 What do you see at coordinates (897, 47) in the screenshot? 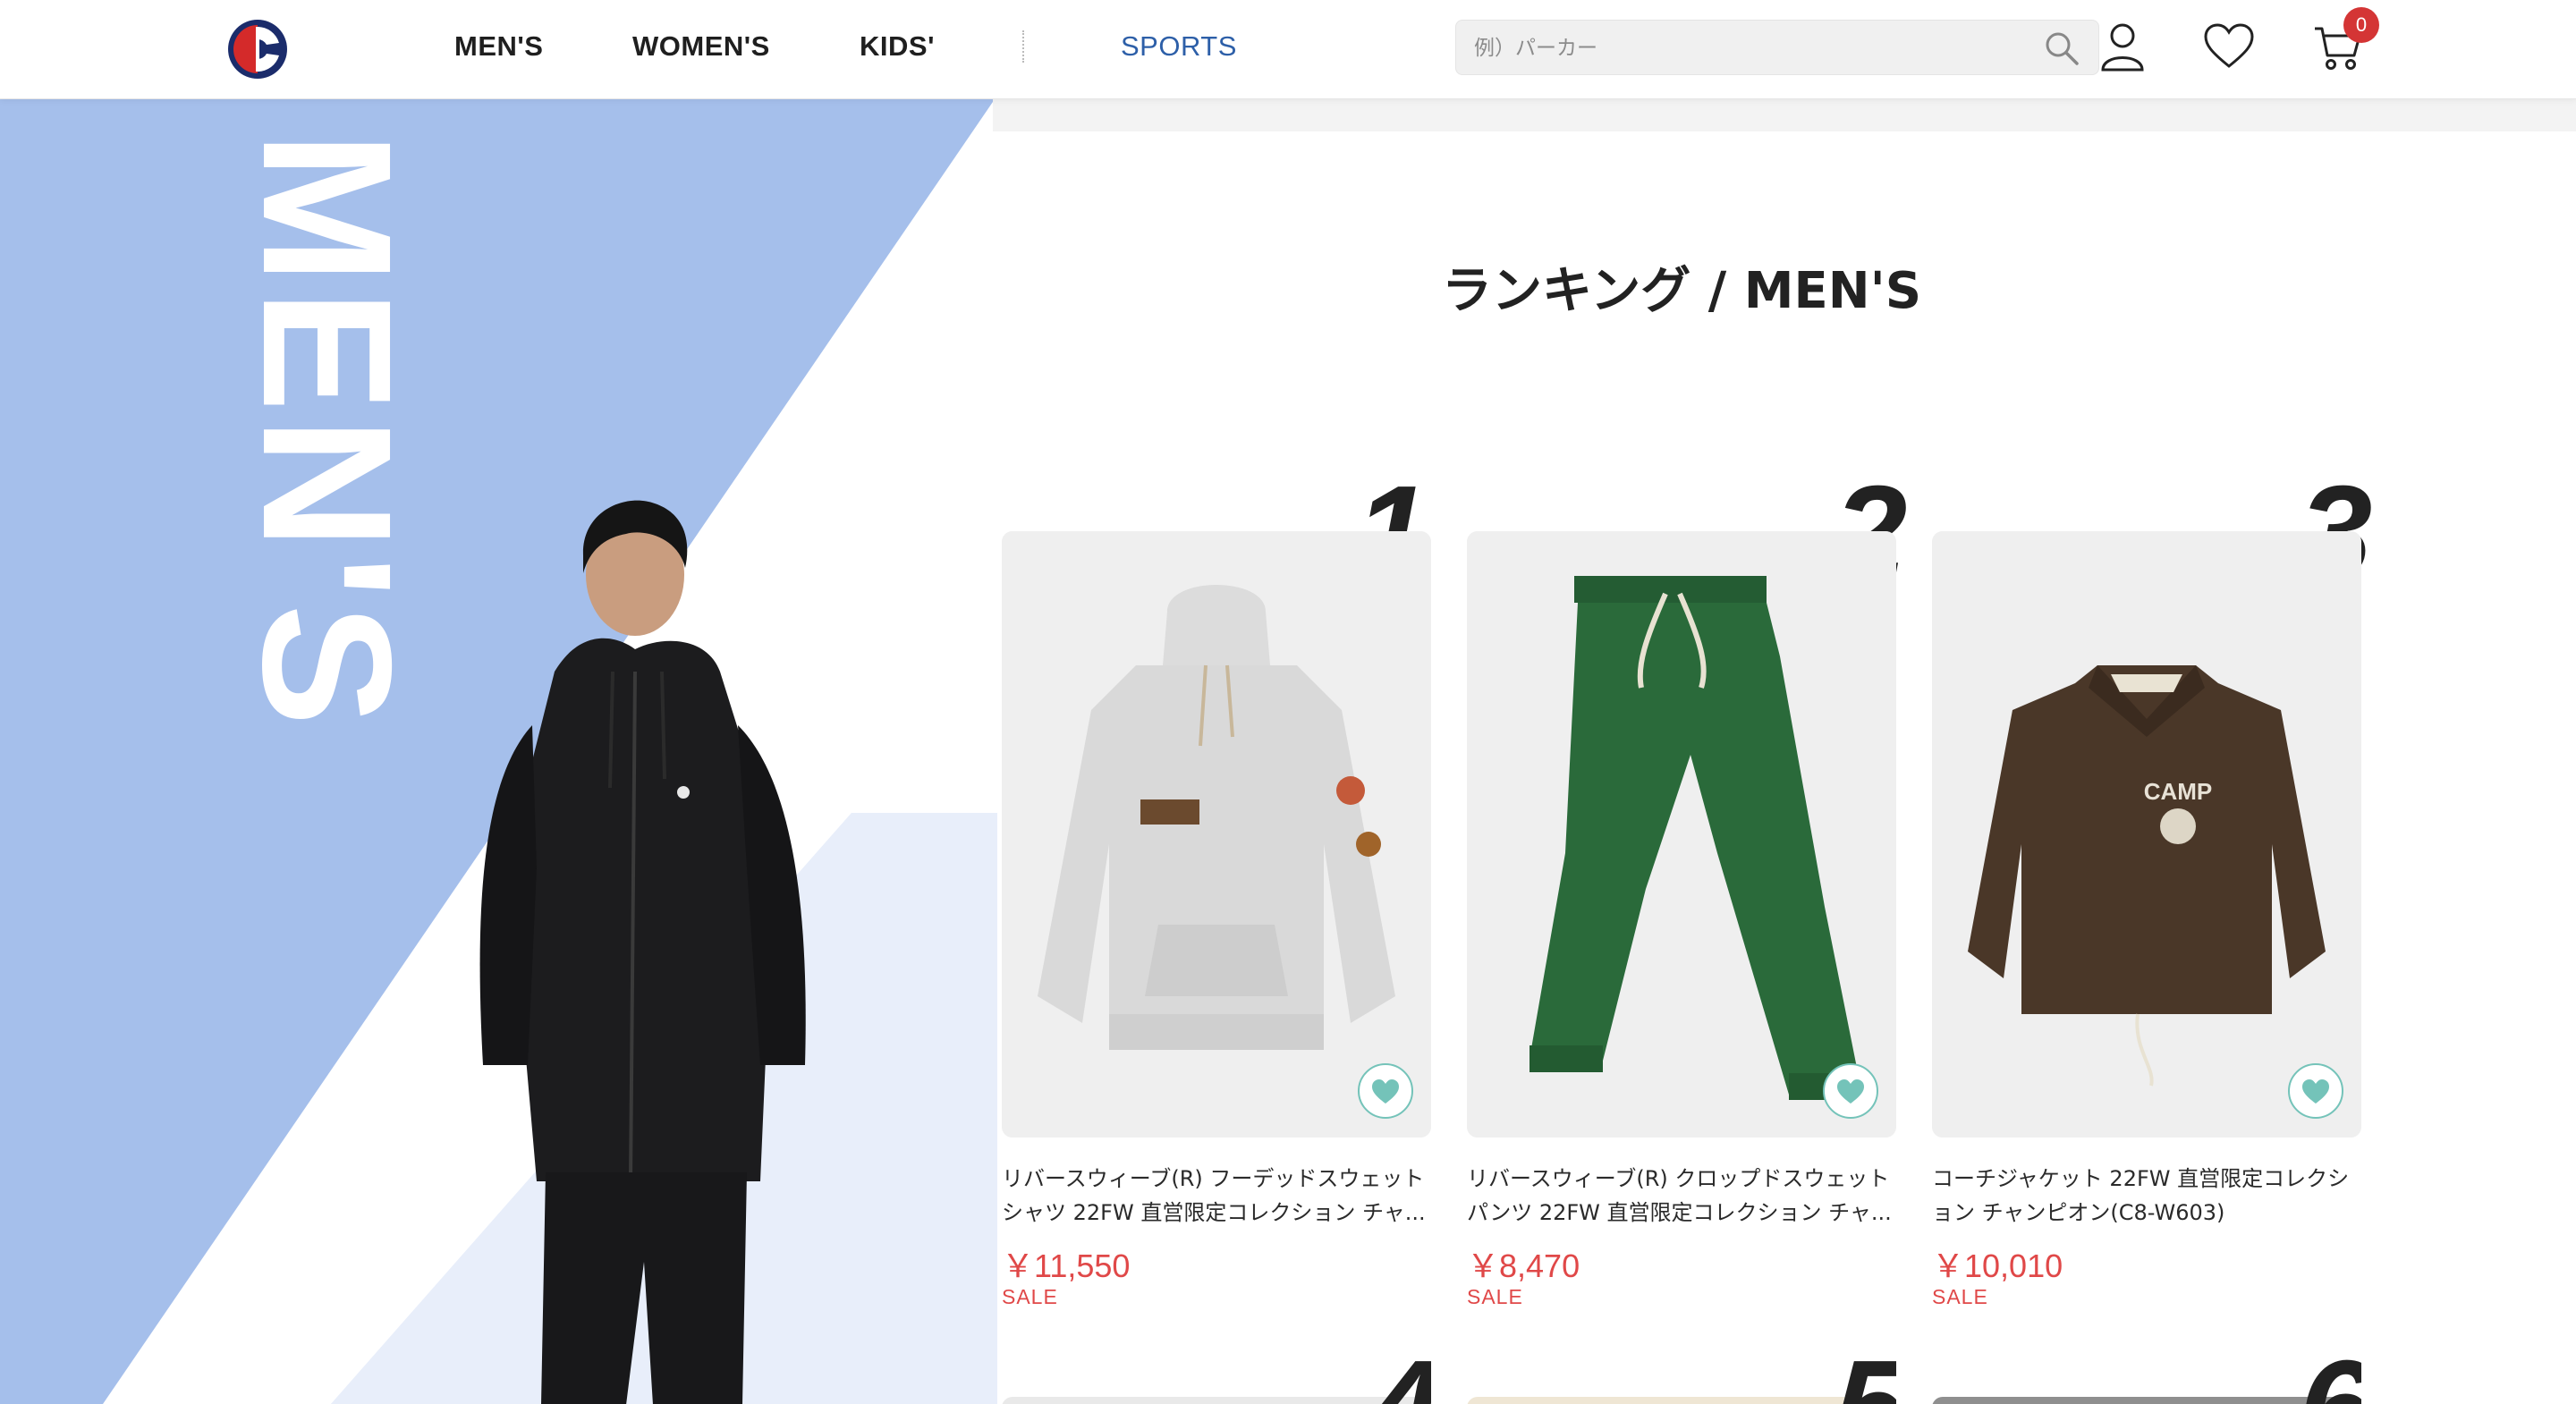
I see `nav-kids: KIDS'` at bounding box center [897, 47].